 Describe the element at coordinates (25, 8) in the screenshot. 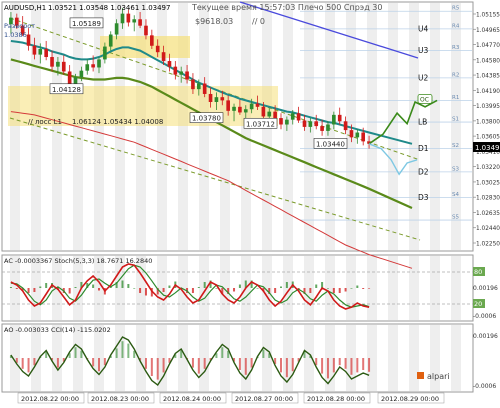

I see `symbol-timeframe: AUDUSD,H1` at that location.